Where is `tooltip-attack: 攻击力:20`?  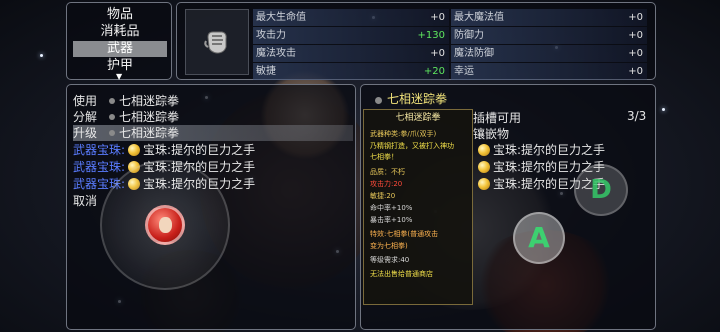
tooltip-attack: 攻击力:20 is located at coordinates (386, 184).